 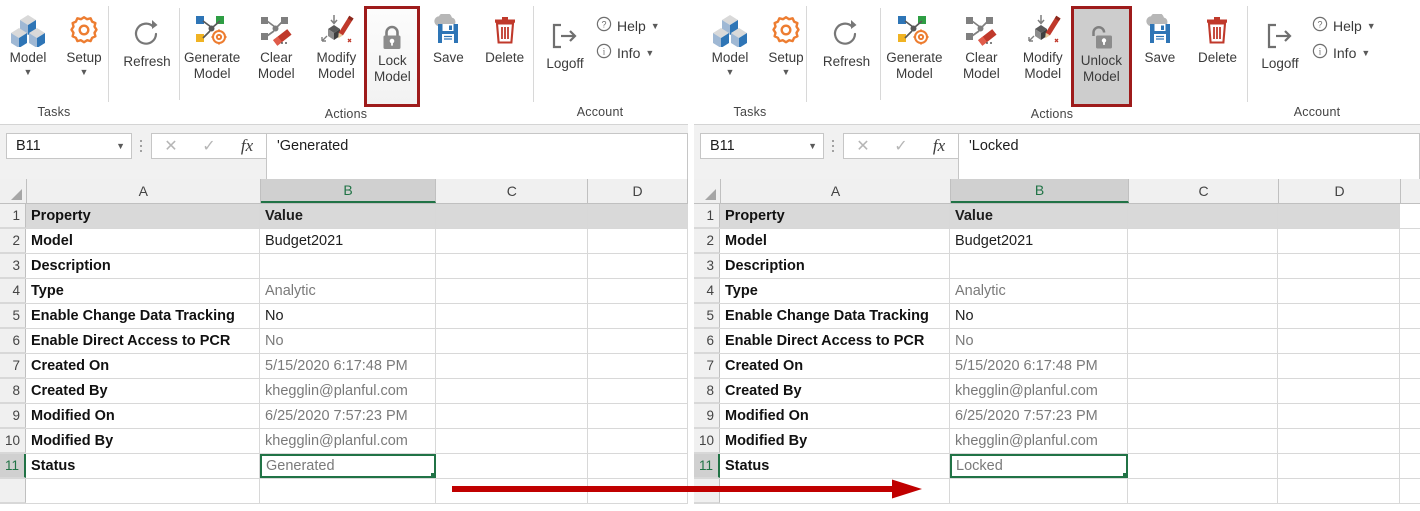 What do you see at coordinates (143, 416) in the screenshot?
I see `cell-a9: Modified On` at bounding box center [143, 416].